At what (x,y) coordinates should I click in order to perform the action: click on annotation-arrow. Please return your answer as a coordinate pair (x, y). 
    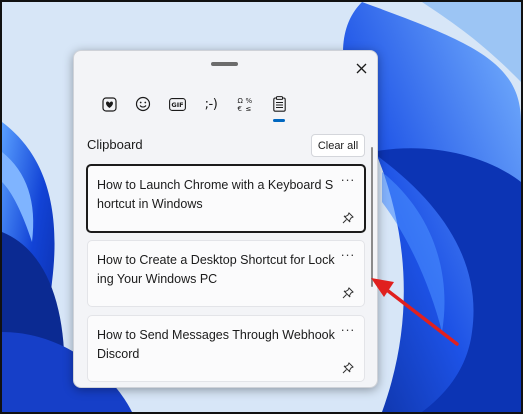
    Looking at the image, I should click on (415, 312).